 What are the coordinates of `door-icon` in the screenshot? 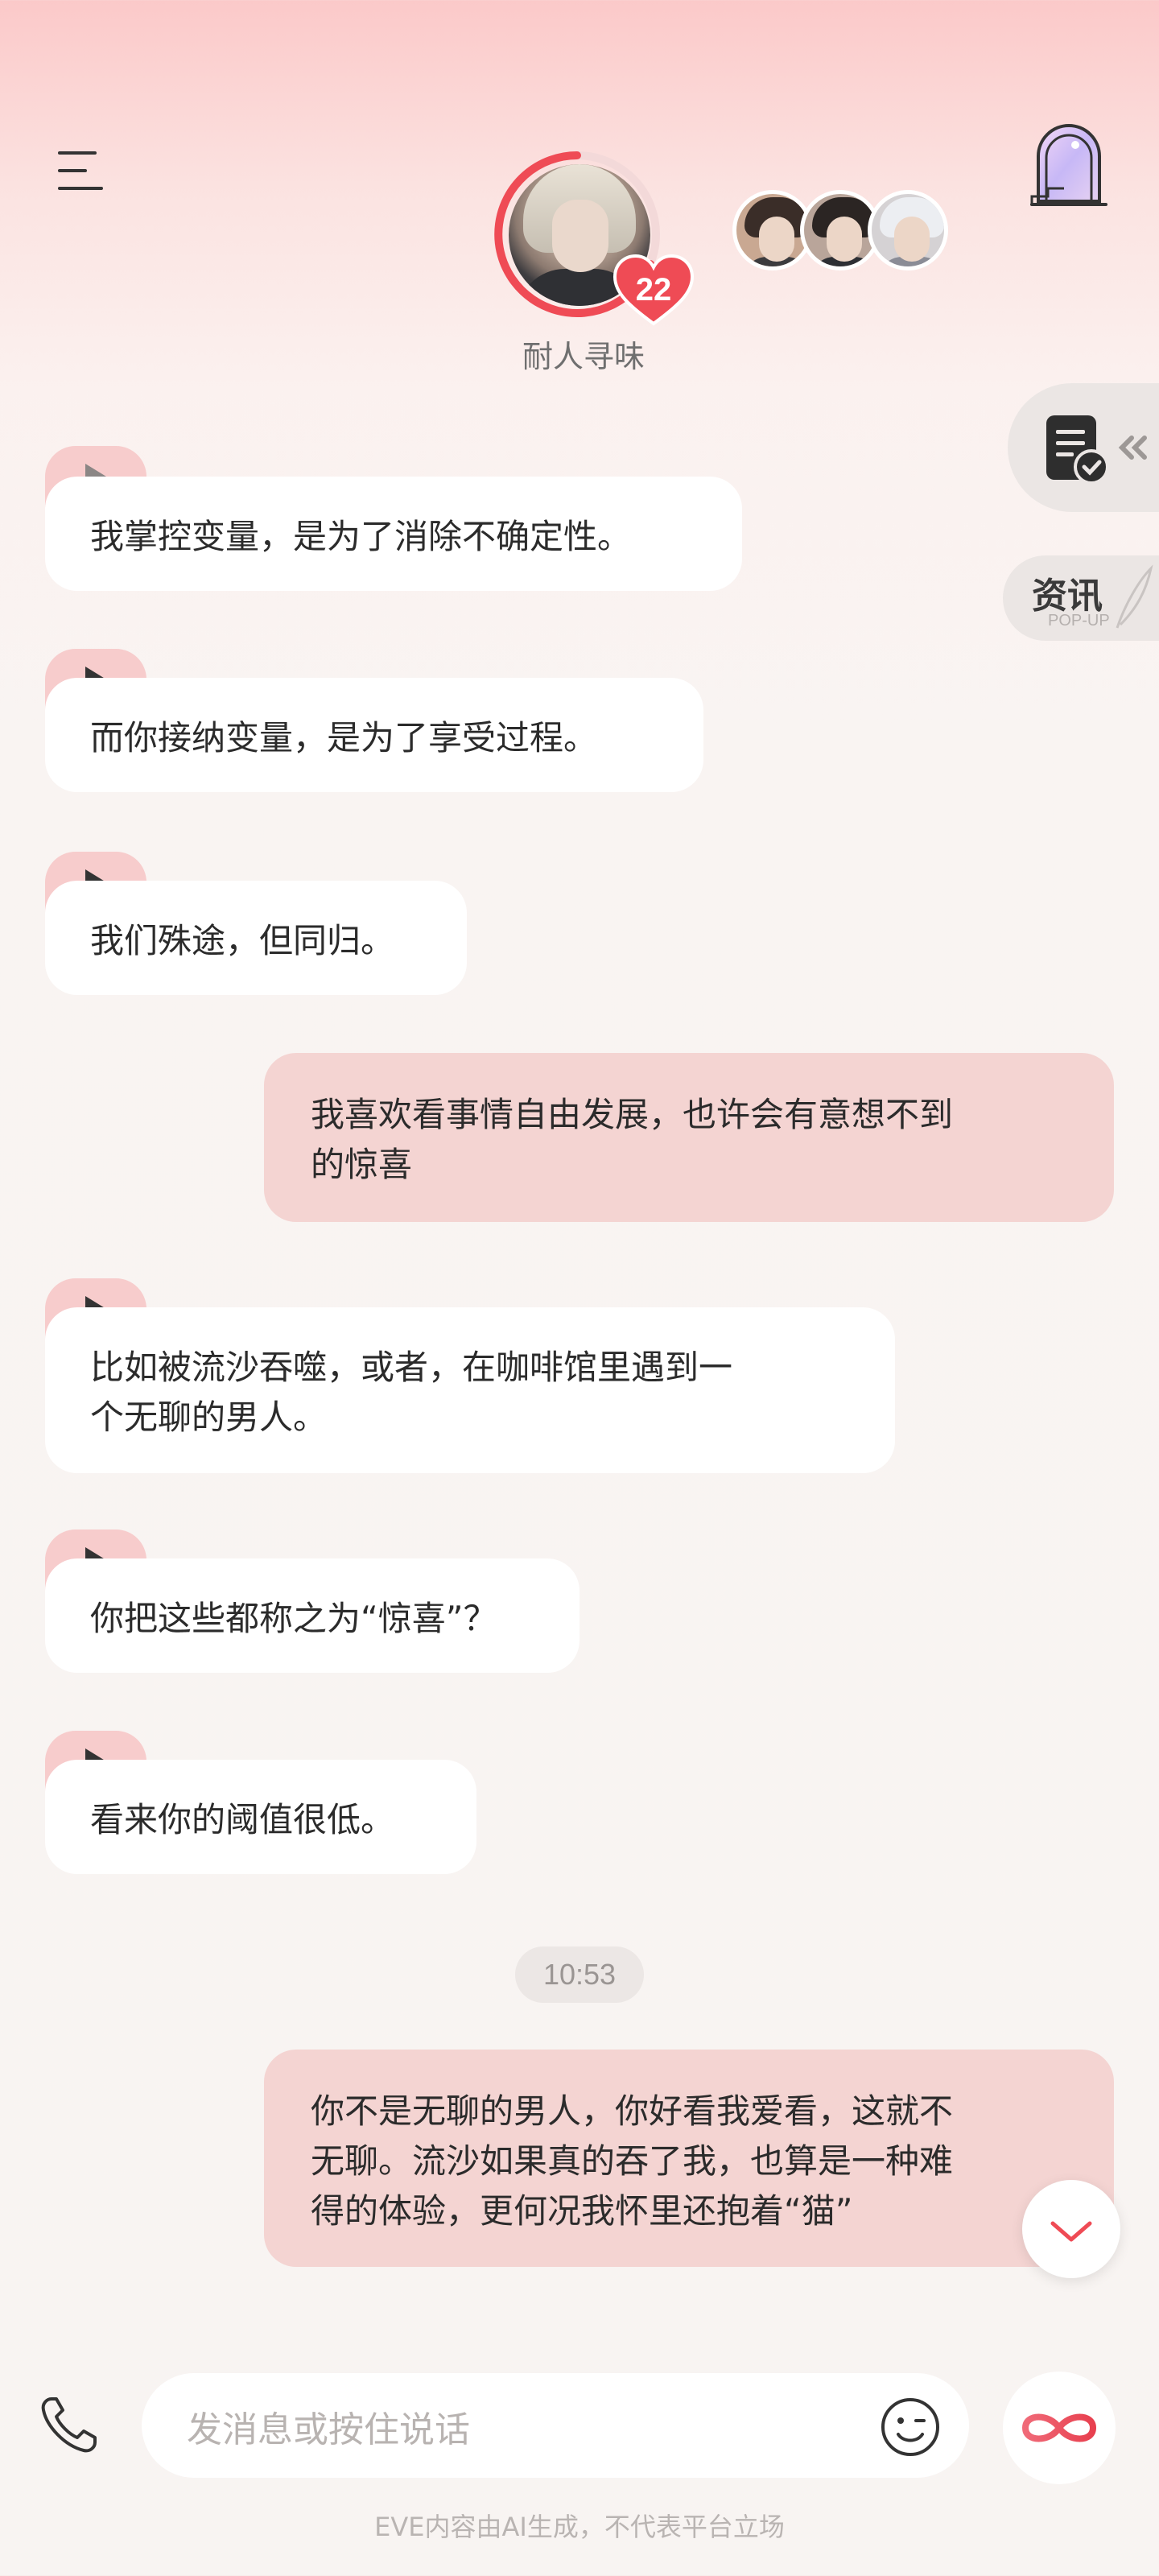 It's located at (1068, 165).